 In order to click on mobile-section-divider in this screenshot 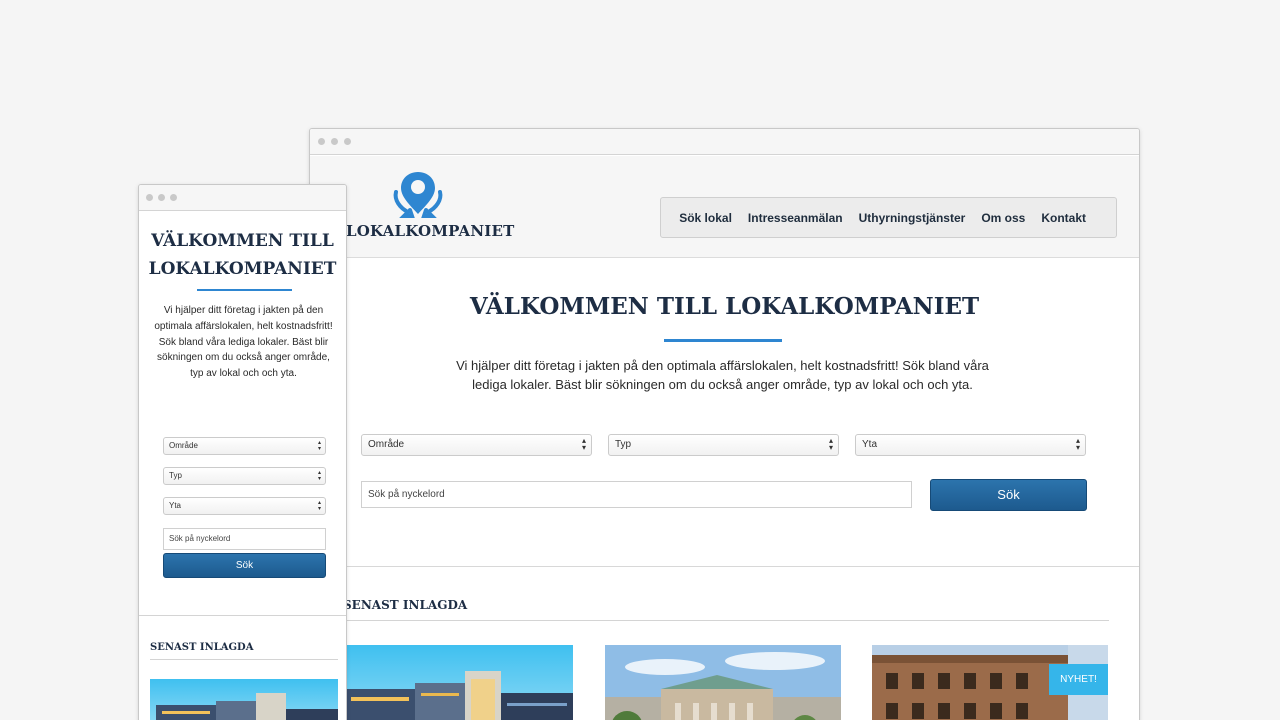, I will do `click(242, 615)`.